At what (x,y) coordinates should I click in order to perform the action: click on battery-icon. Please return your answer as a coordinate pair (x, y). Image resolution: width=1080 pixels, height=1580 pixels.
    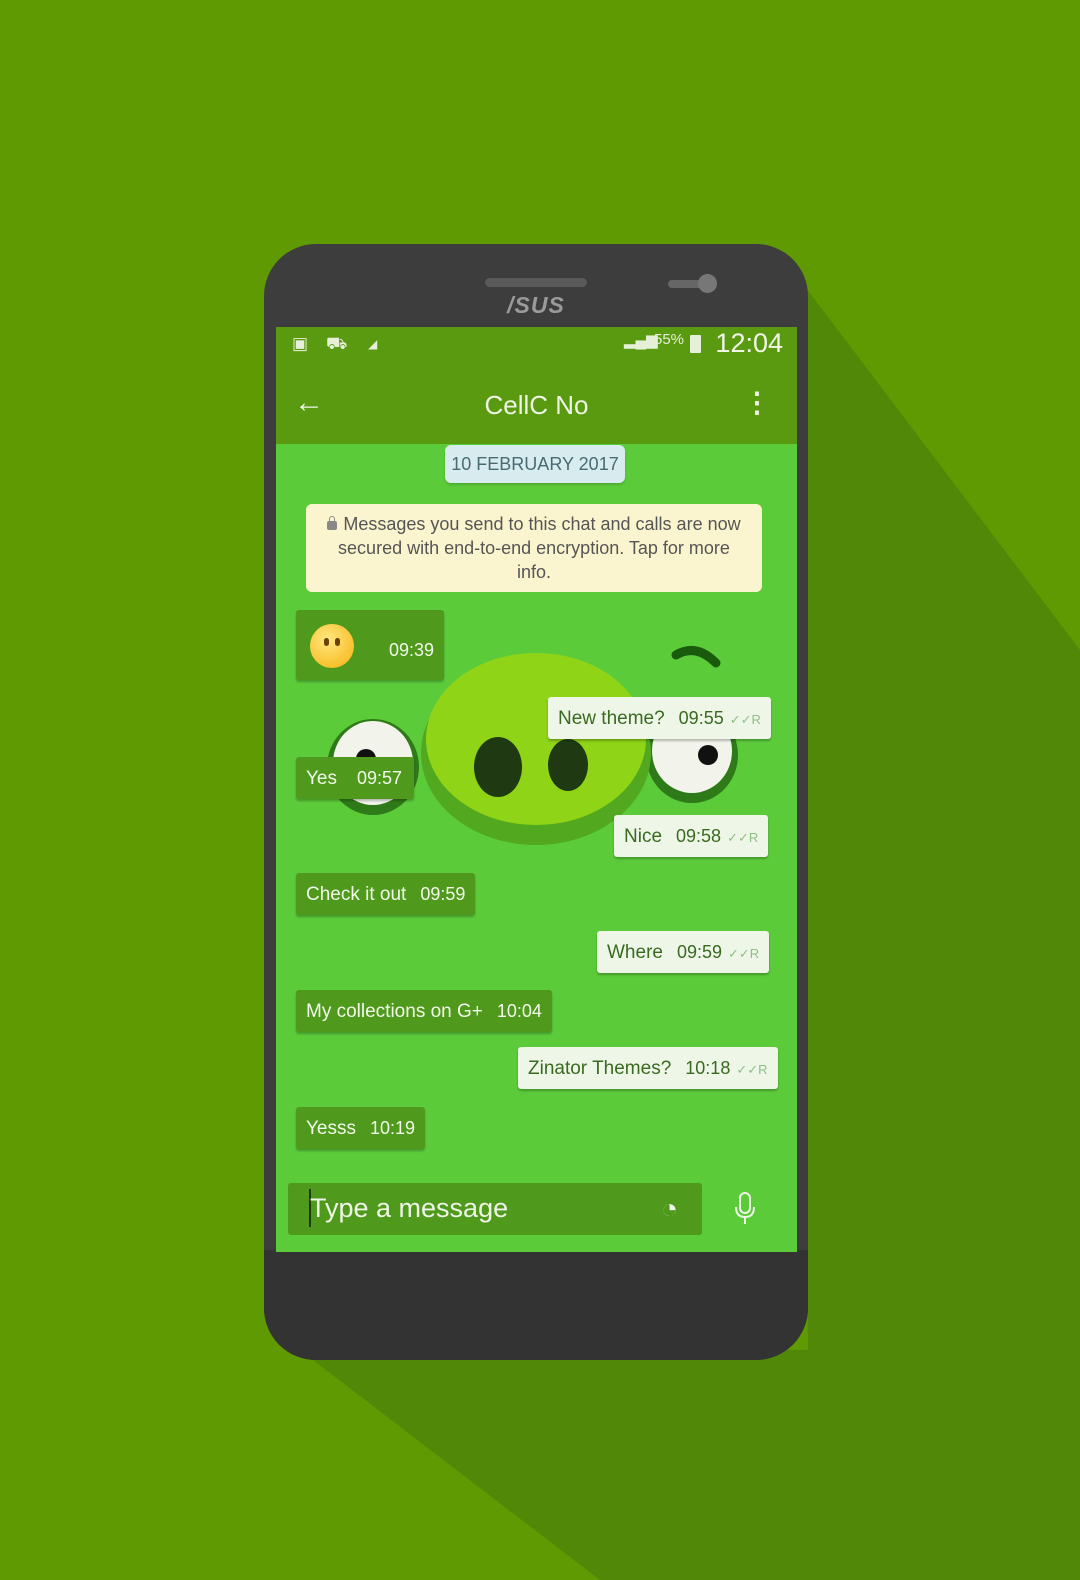
    Looking at the image, I should click on (695, 344).